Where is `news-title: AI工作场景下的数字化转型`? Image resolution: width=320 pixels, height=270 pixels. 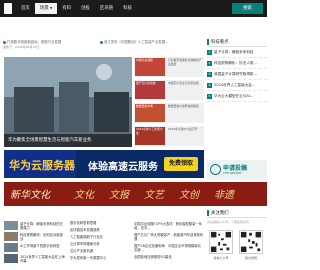
news-title: AI工作场景下的数字化转型 is located at coordinates (40, 245).